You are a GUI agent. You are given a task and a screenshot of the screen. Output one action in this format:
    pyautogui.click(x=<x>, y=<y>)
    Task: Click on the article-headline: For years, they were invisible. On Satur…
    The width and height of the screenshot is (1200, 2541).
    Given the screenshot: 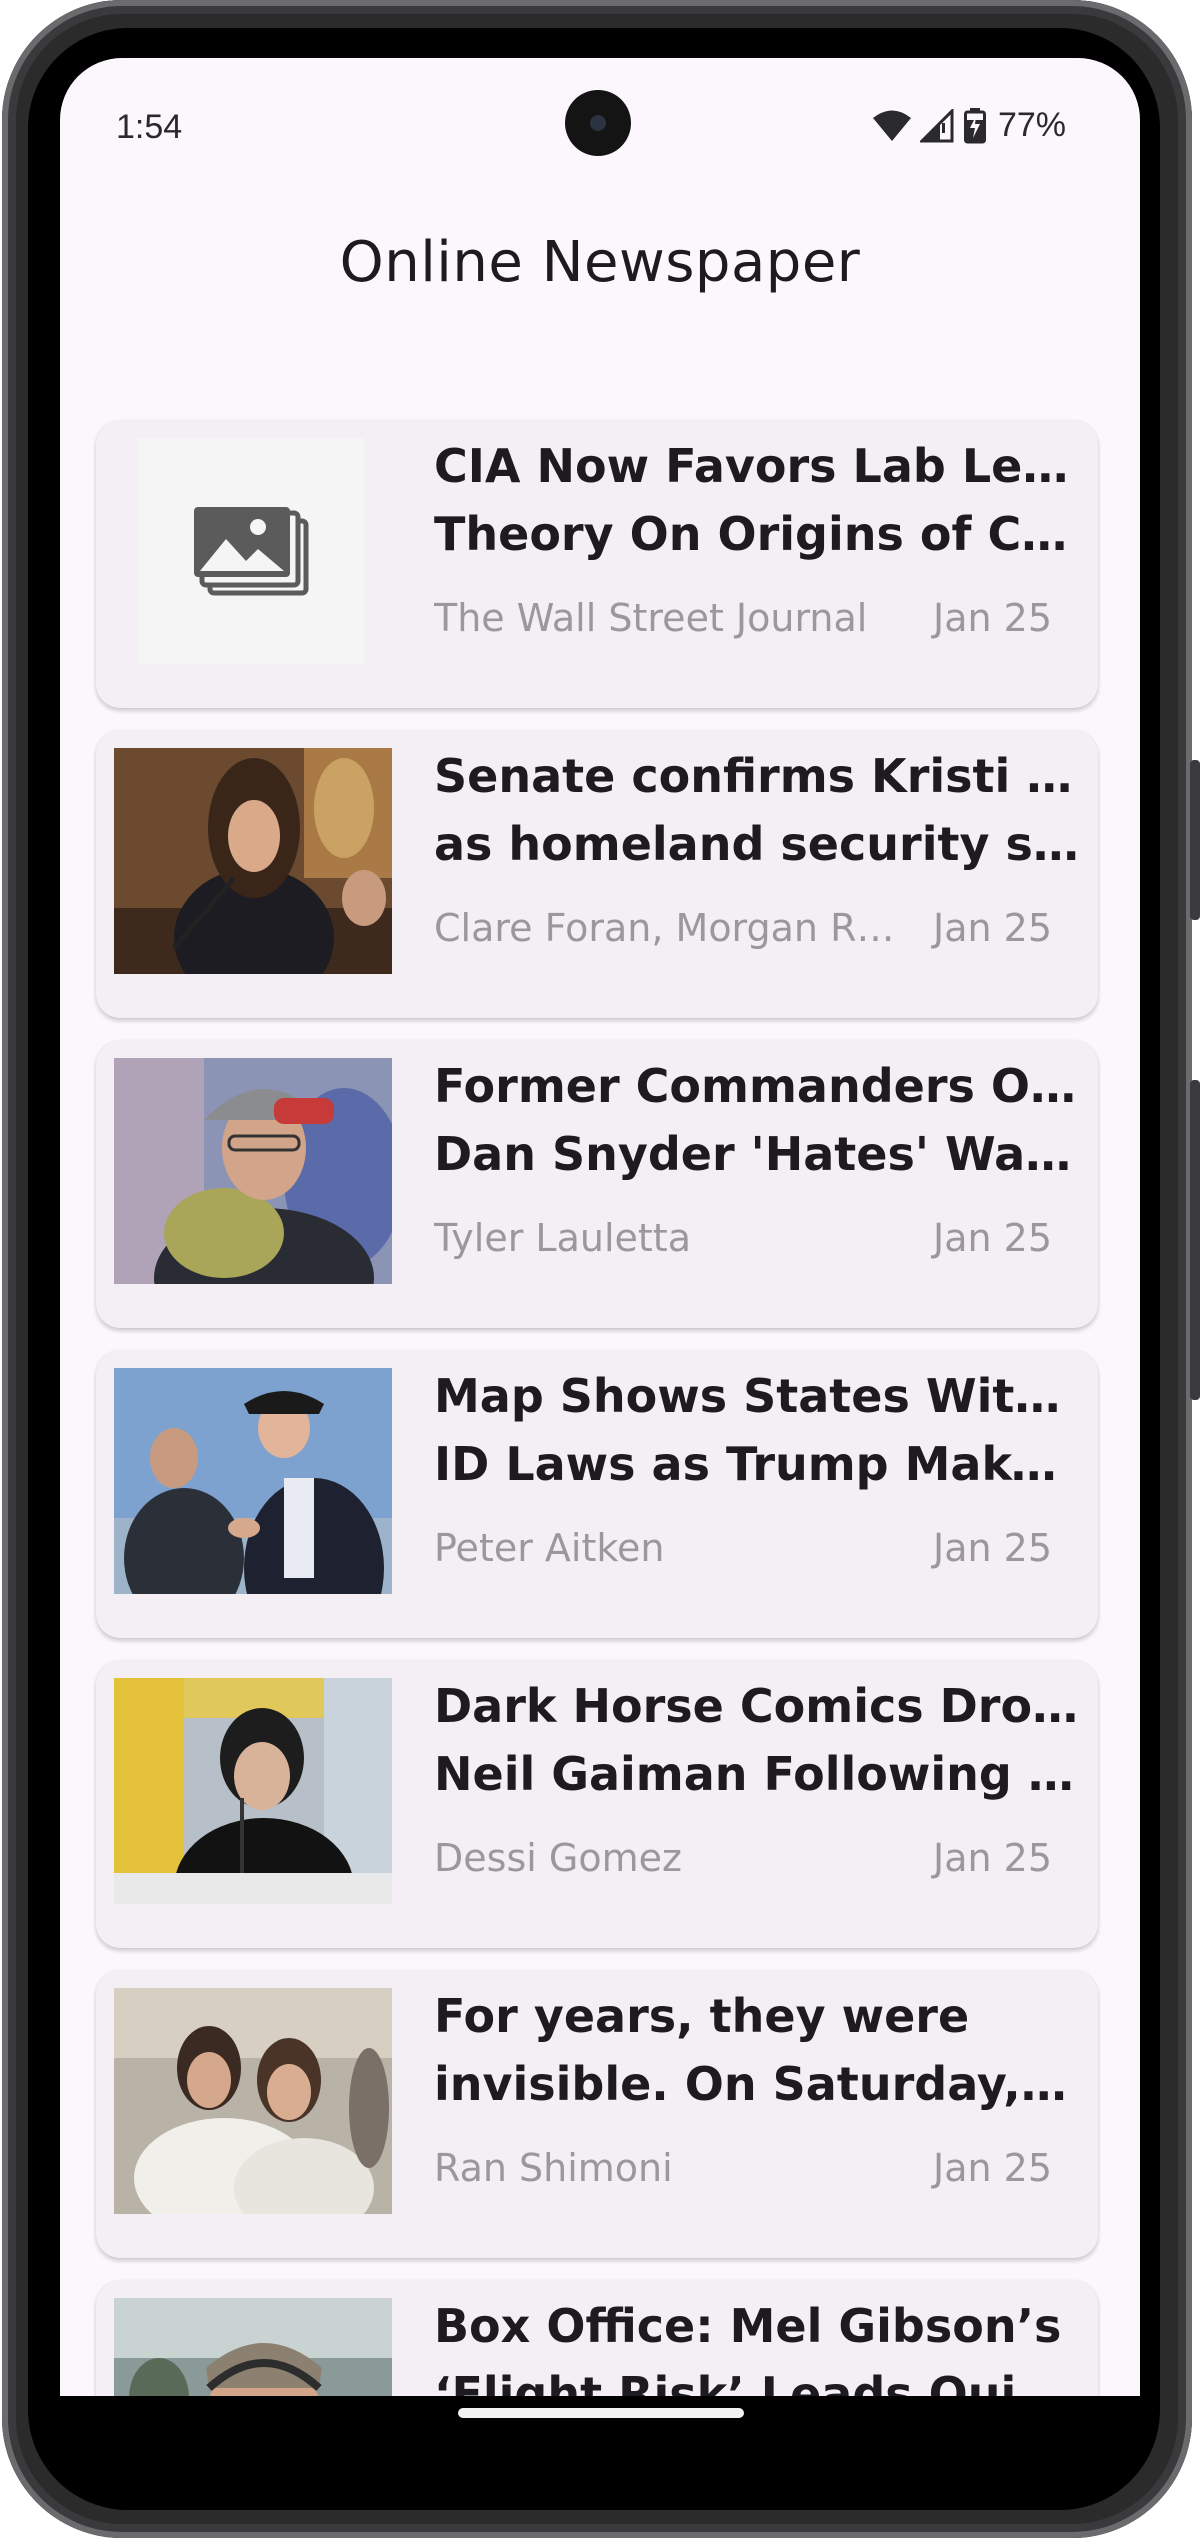 What is the action you would take?
    pyautogui.click(x=756, y=2050)
    